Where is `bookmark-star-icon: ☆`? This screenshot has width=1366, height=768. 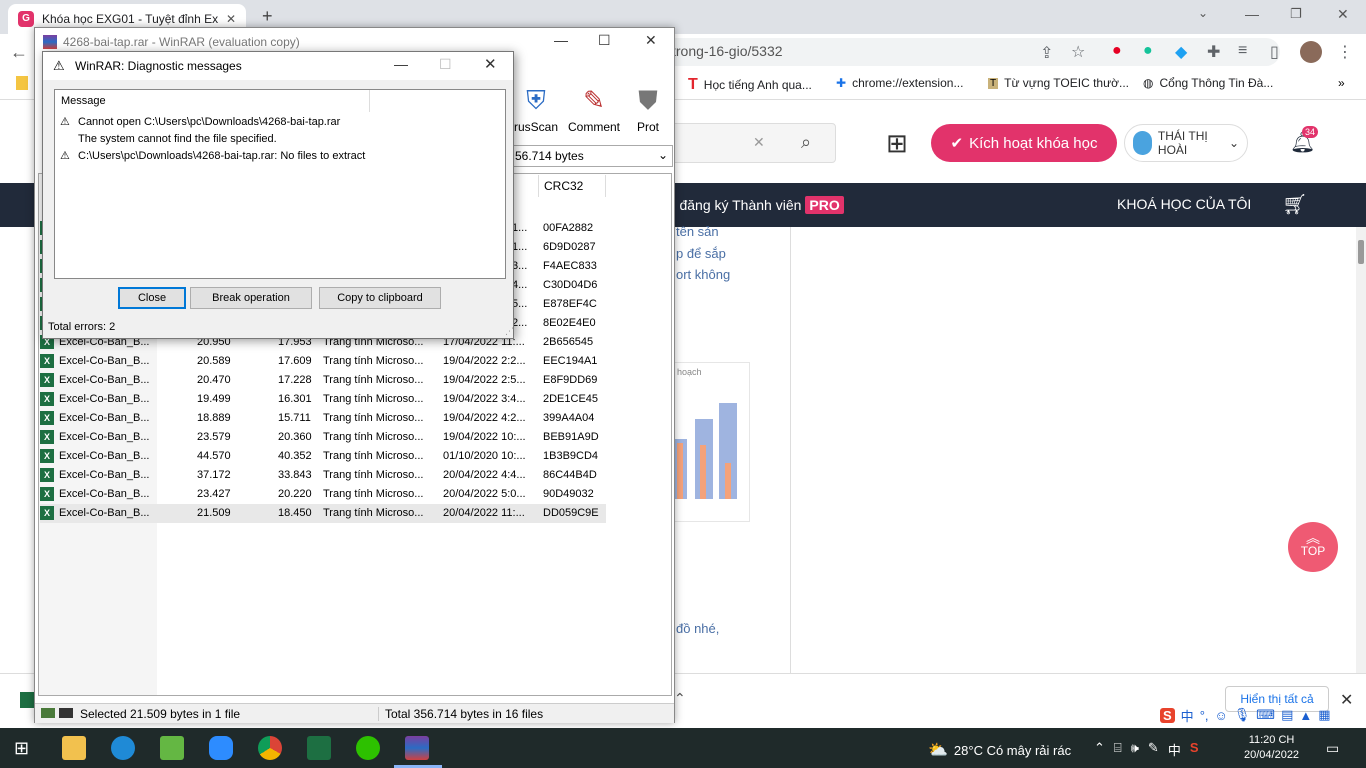
bookmark-star-icon: ☆ is located at coordinates (1078, 52).